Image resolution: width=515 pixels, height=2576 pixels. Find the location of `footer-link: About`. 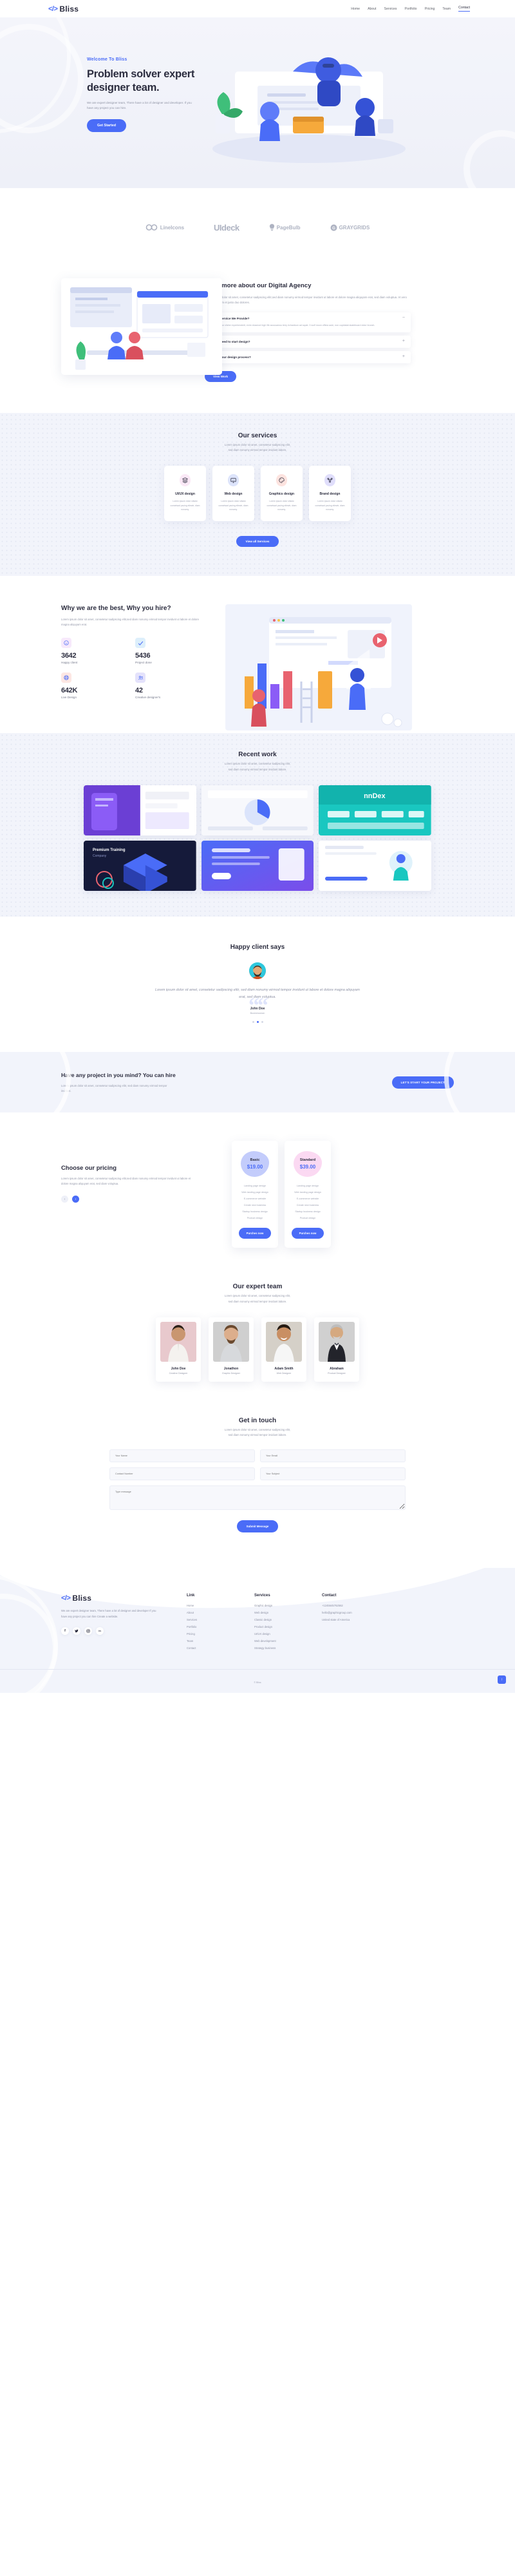

footer-link: About is located at coordinates (220, 1612).